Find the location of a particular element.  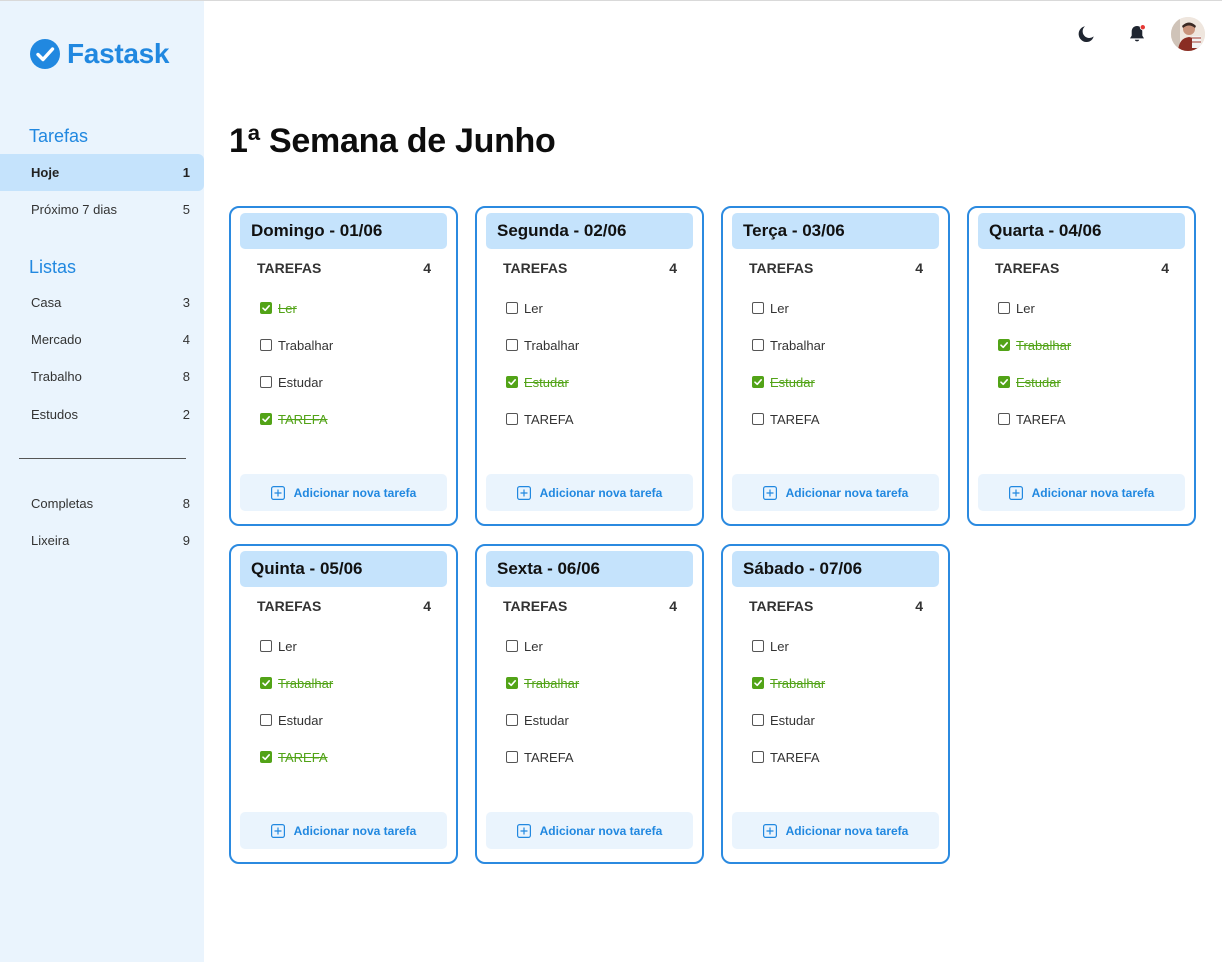

day-card-domingo: Domingo - 01/06 TAREFAS 4 Ler Trabalhar is located at coordinates (343, 366).